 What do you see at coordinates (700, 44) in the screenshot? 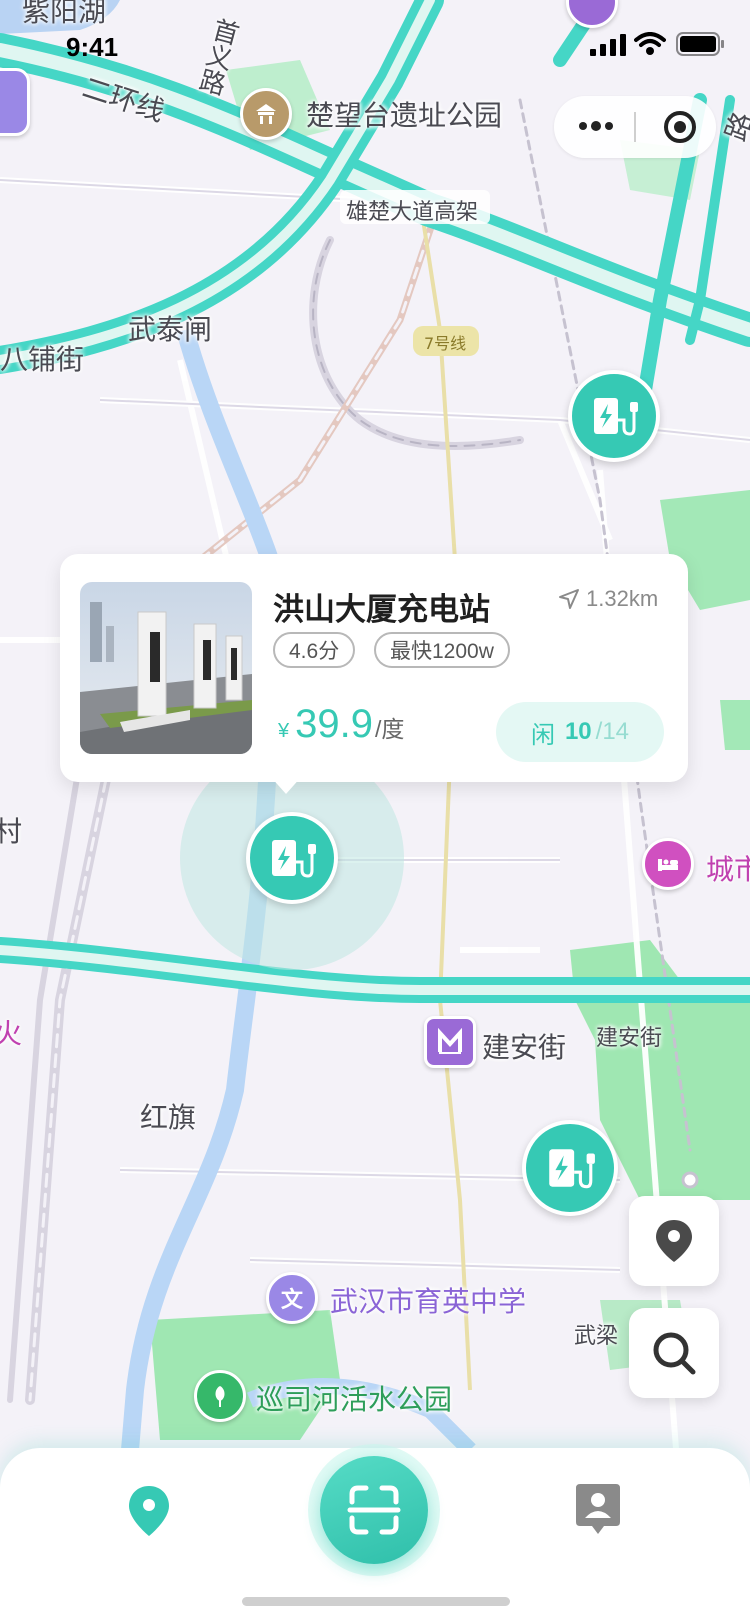
I see `battery-icon` at bounding box center [700, 44].